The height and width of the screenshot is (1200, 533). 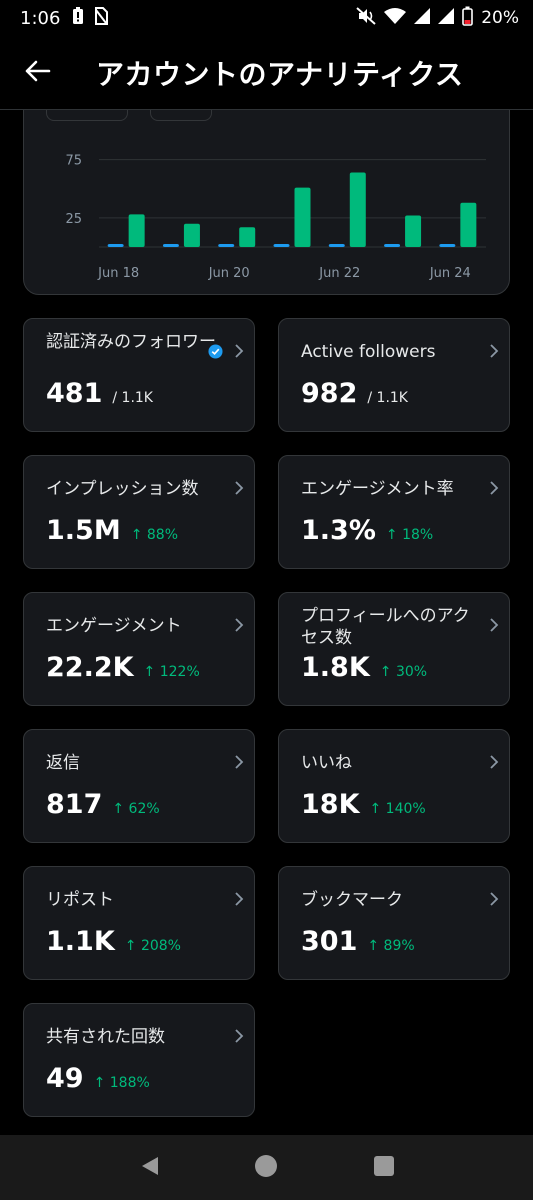 I want to click on metric-change: ↑ 89%, so click(x=391, y=946).